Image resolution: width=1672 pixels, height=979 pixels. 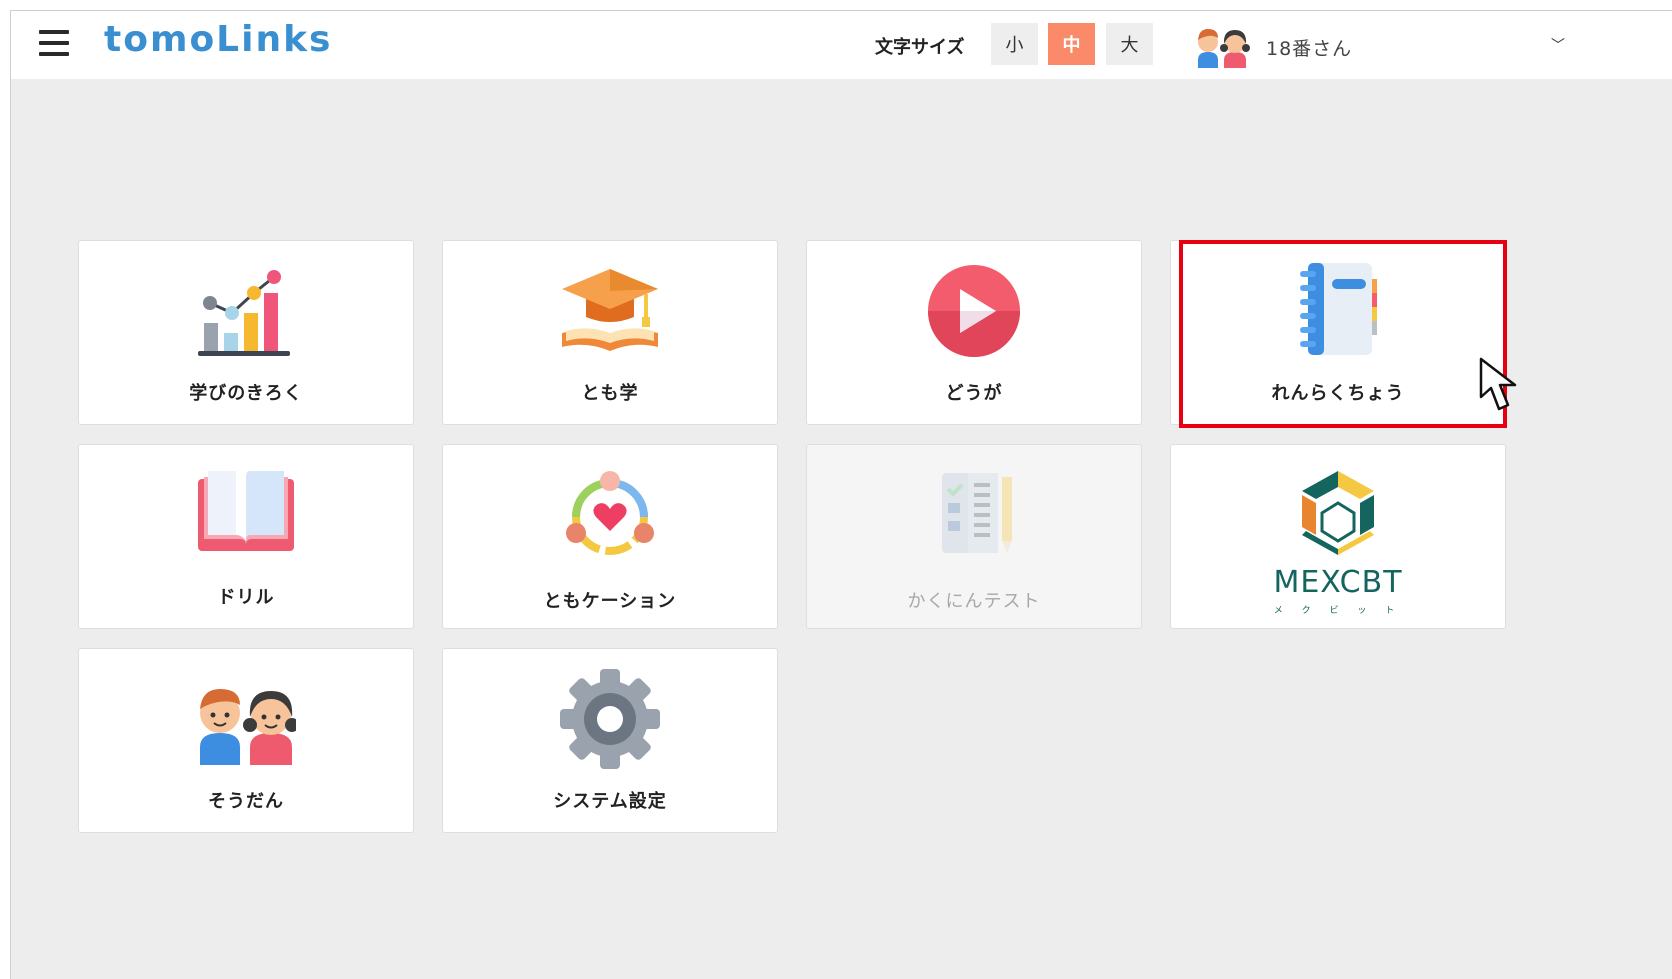 I want to click on tile-label: システム設定, so click(x=610, y=801).